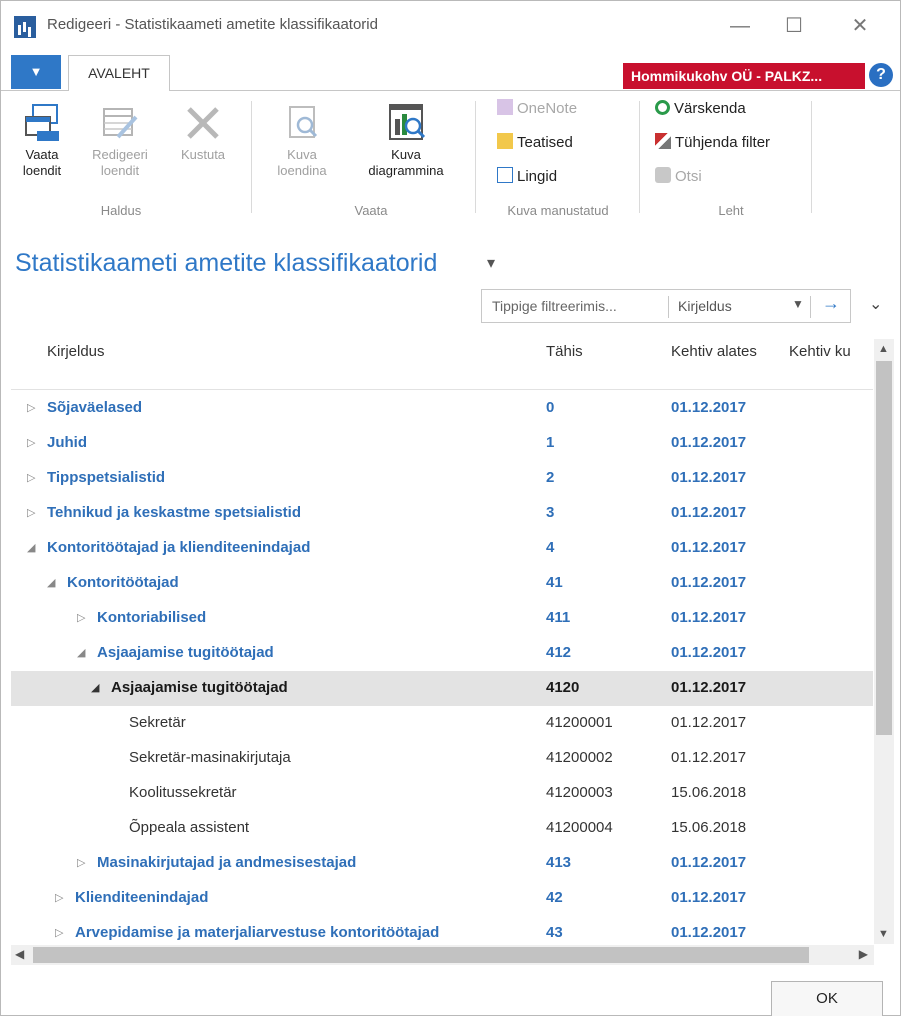  Describe the element at coordinates (535, 143) in the screenshot. I see `notes-button: Teatised` at that location.